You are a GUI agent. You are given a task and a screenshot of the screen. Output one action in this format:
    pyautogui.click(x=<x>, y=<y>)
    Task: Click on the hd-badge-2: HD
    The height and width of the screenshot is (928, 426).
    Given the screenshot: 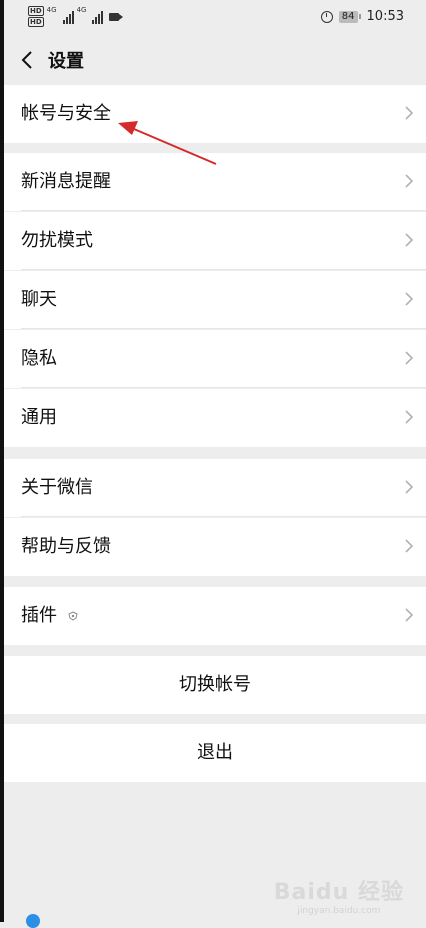 What is the action you would take?
    pyautogui.click(x=36, y=22)
    